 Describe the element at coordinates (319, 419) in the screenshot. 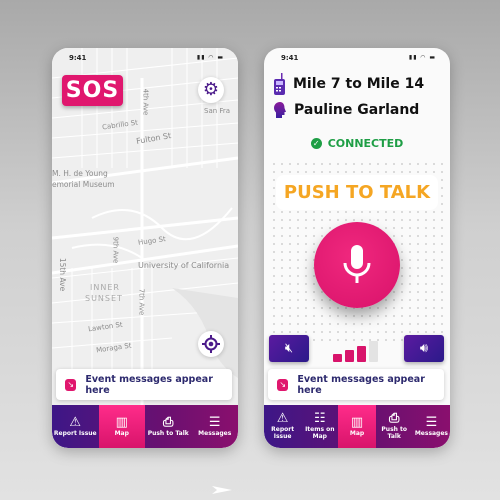

I see `list-icon: ☷` at that location.